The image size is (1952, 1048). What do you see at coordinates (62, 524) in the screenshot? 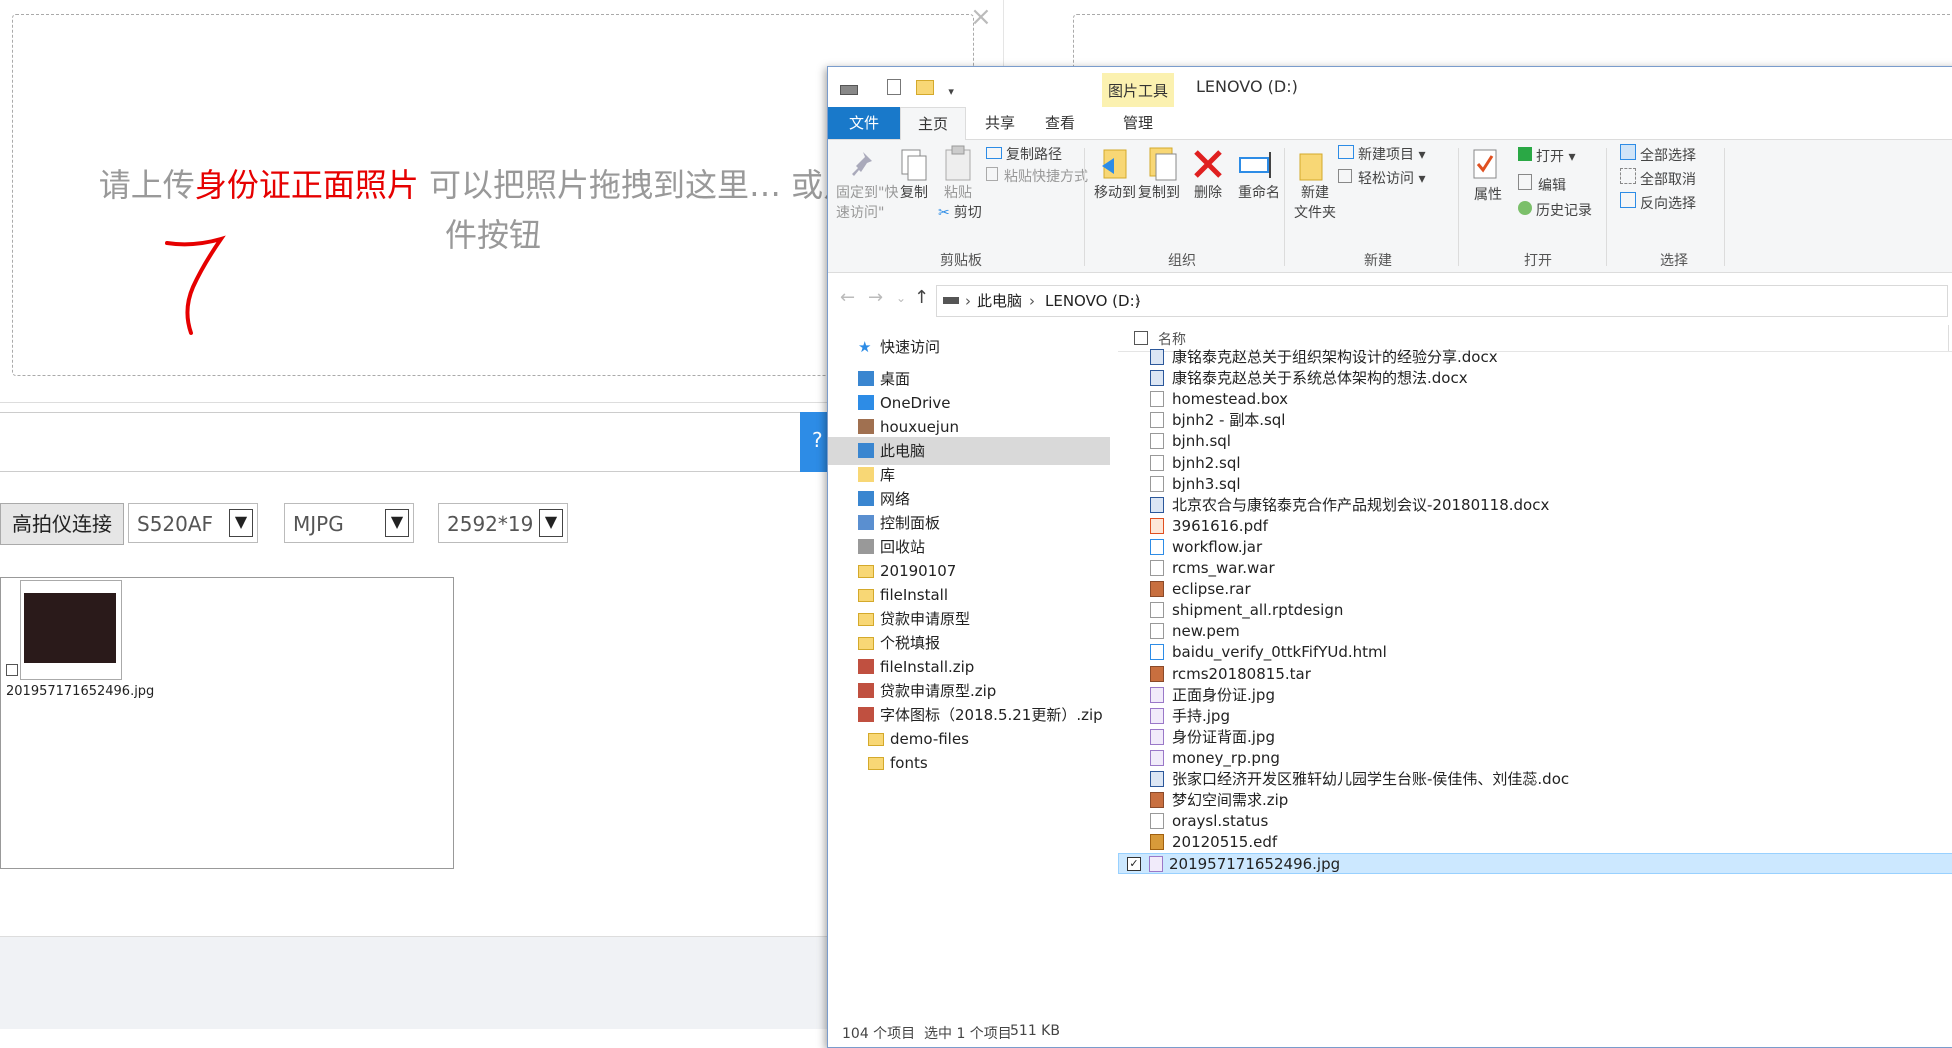
I see `connect-camera-button: 高拍仪连接` at bounding box center [62, 524].